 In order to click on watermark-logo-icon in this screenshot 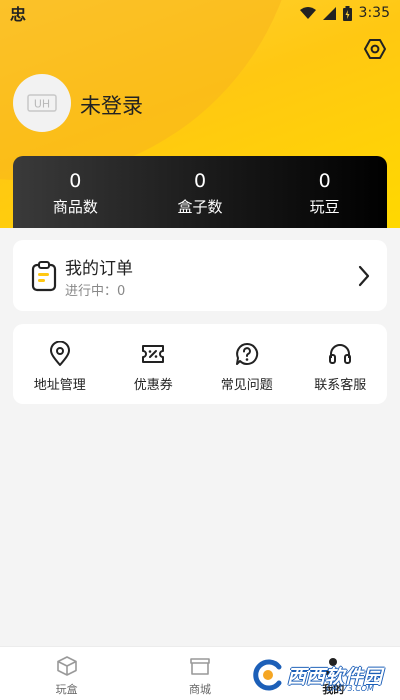, I will do `click(267, 675)`.